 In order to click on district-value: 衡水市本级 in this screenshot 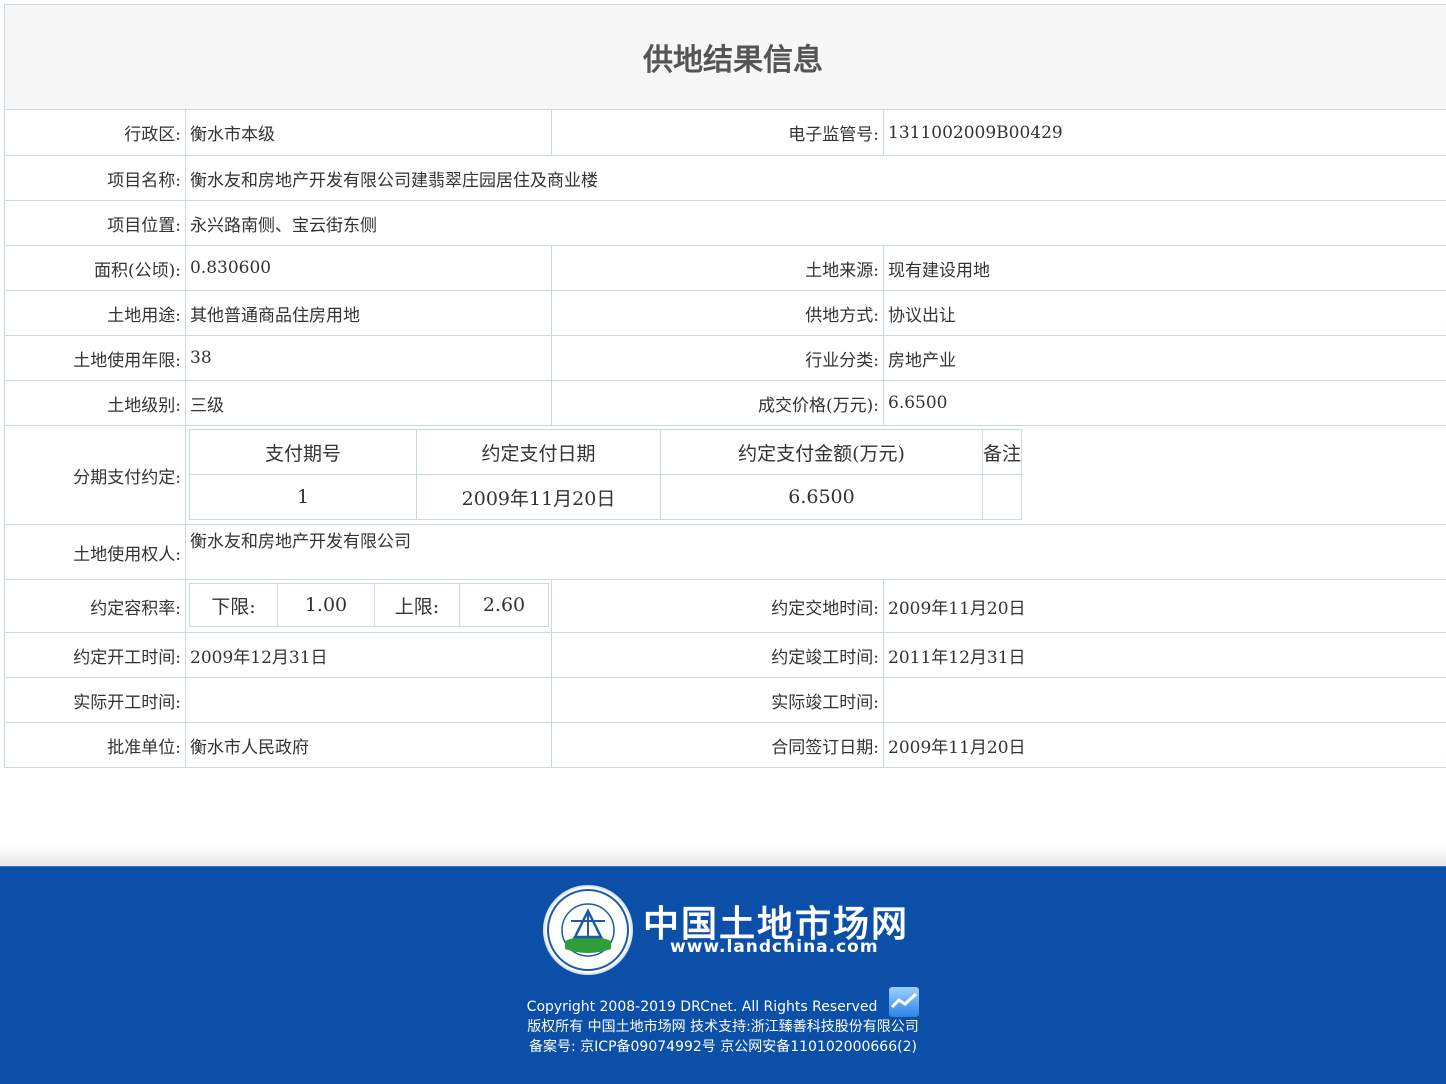, I will do `click(368, 132)`.